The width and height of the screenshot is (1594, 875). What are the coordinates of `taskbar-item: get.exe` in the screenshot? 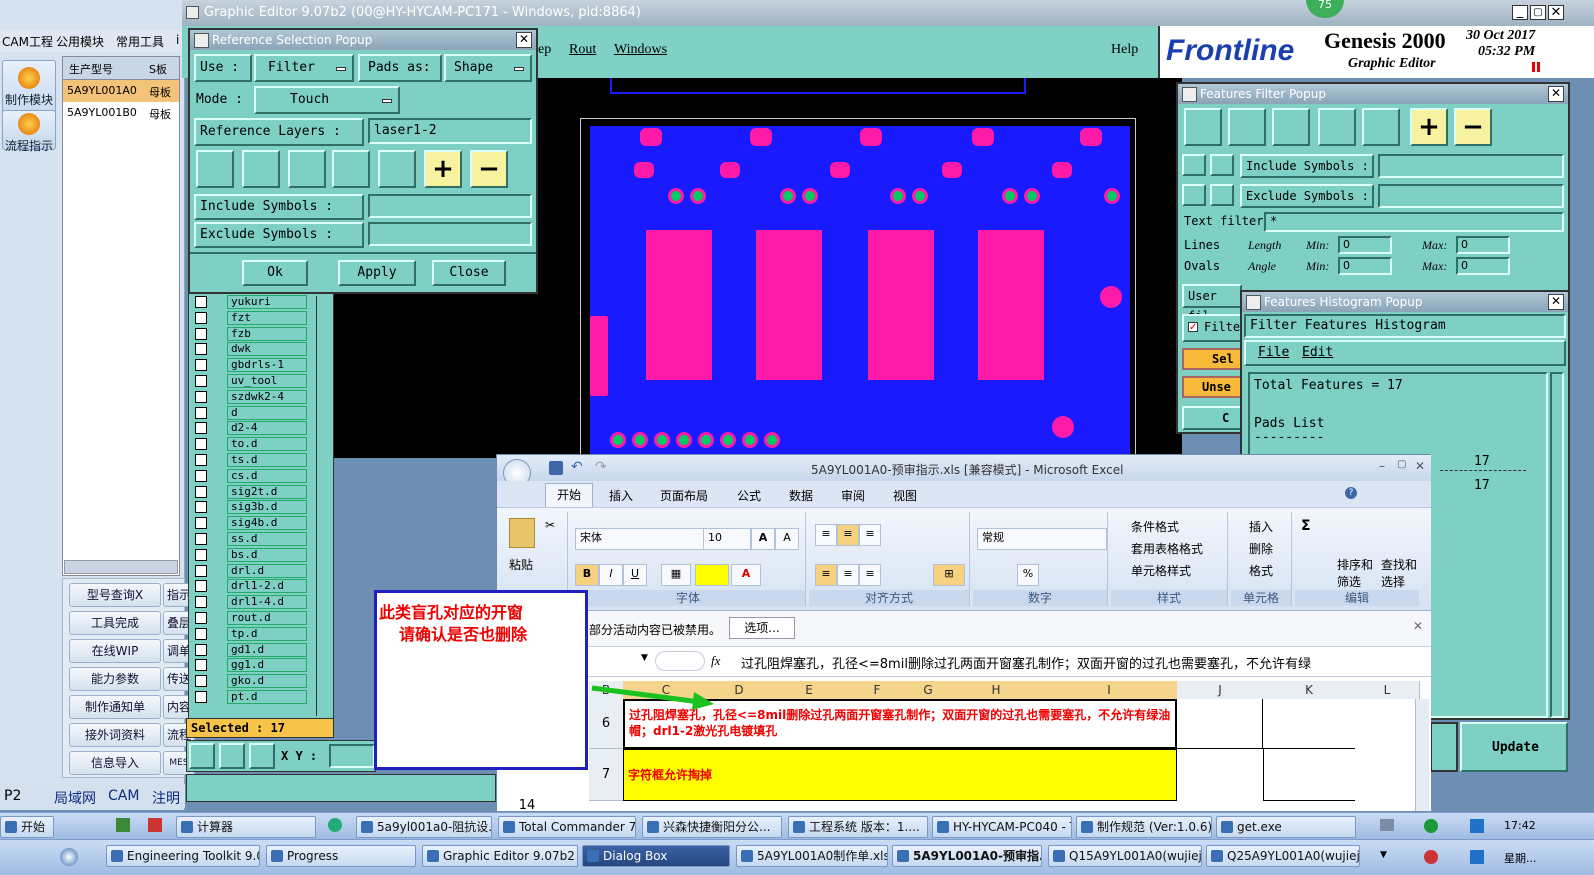 It's located at (1286, 827).